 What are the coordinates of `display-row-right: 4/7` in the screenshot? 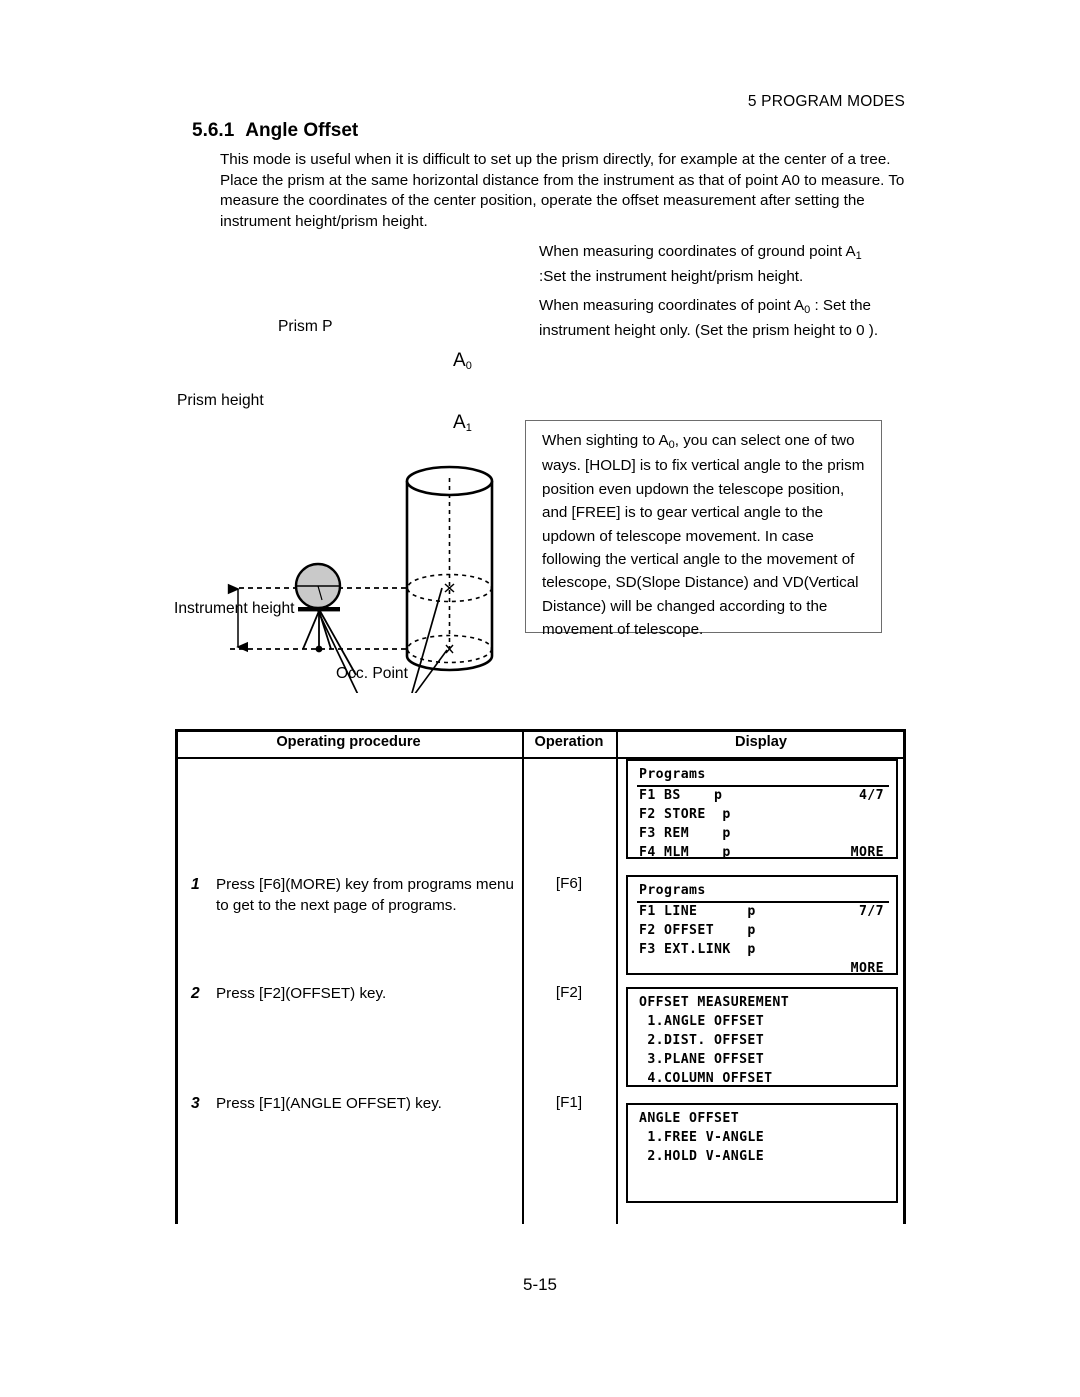 It's located at (871, 795).